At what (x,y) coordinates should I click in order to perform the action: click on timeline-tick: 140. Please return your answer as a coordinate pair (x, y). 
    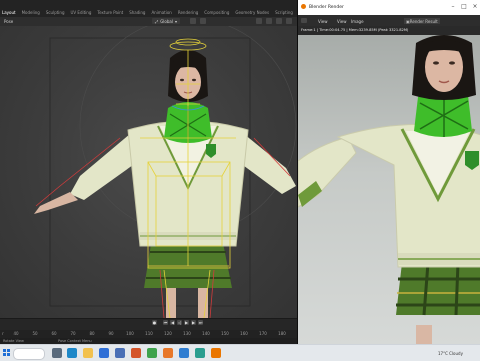
    Looking at the image, I should click on (206, 333).